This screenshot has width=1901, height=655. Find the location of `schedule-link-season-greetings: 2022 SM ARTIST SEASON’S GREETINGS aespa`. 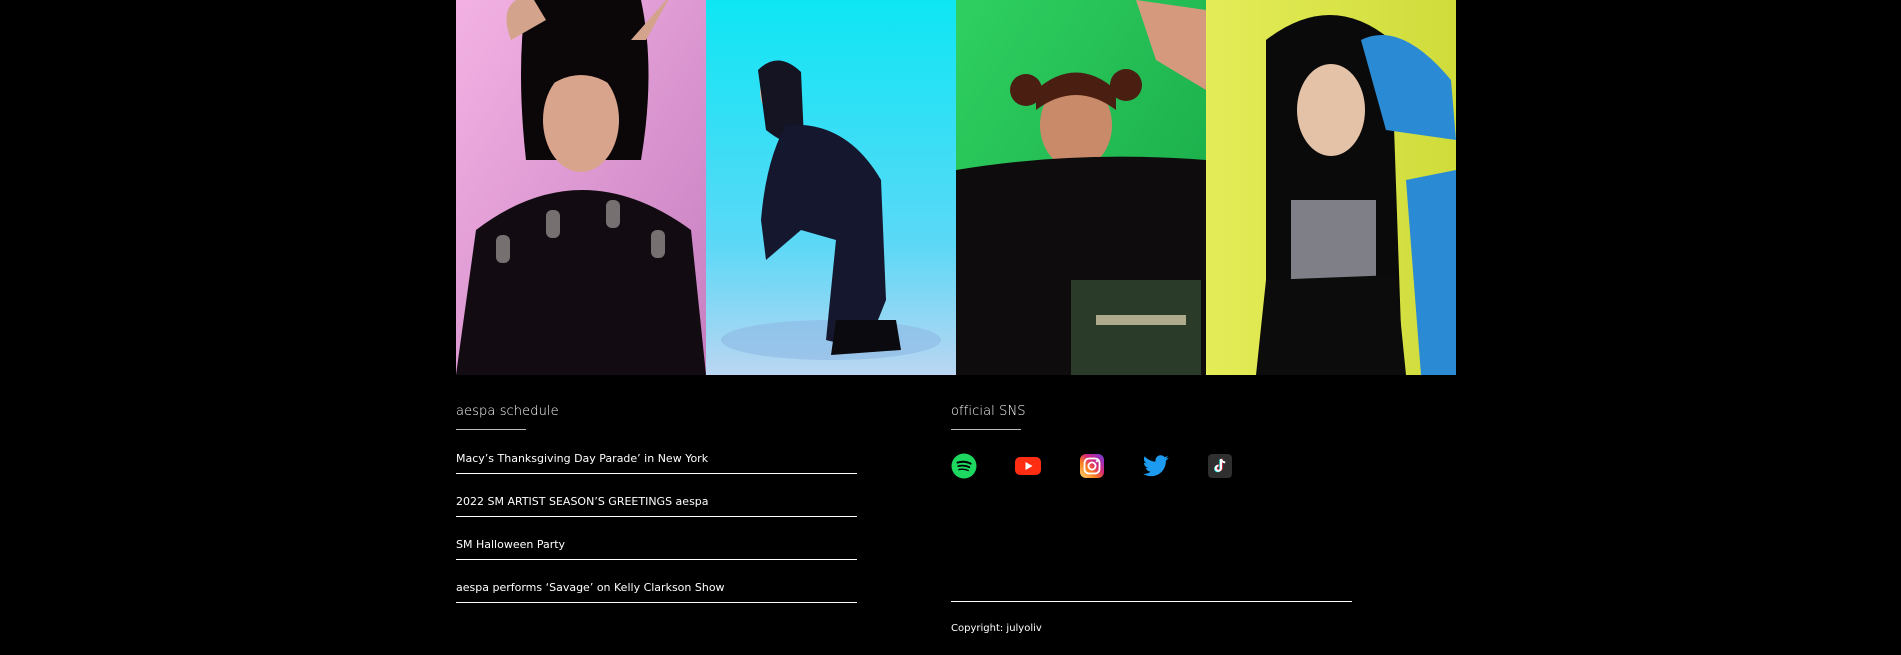

schedule-link-season-greetings: 2022 SM ARTIST SEASON’S GREETINGS aespa is located at coordinates (582, 501).